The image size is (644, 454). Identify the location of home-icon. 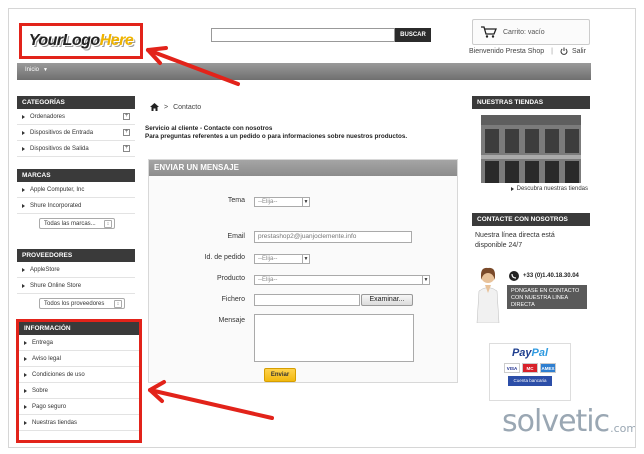
(154, 107).